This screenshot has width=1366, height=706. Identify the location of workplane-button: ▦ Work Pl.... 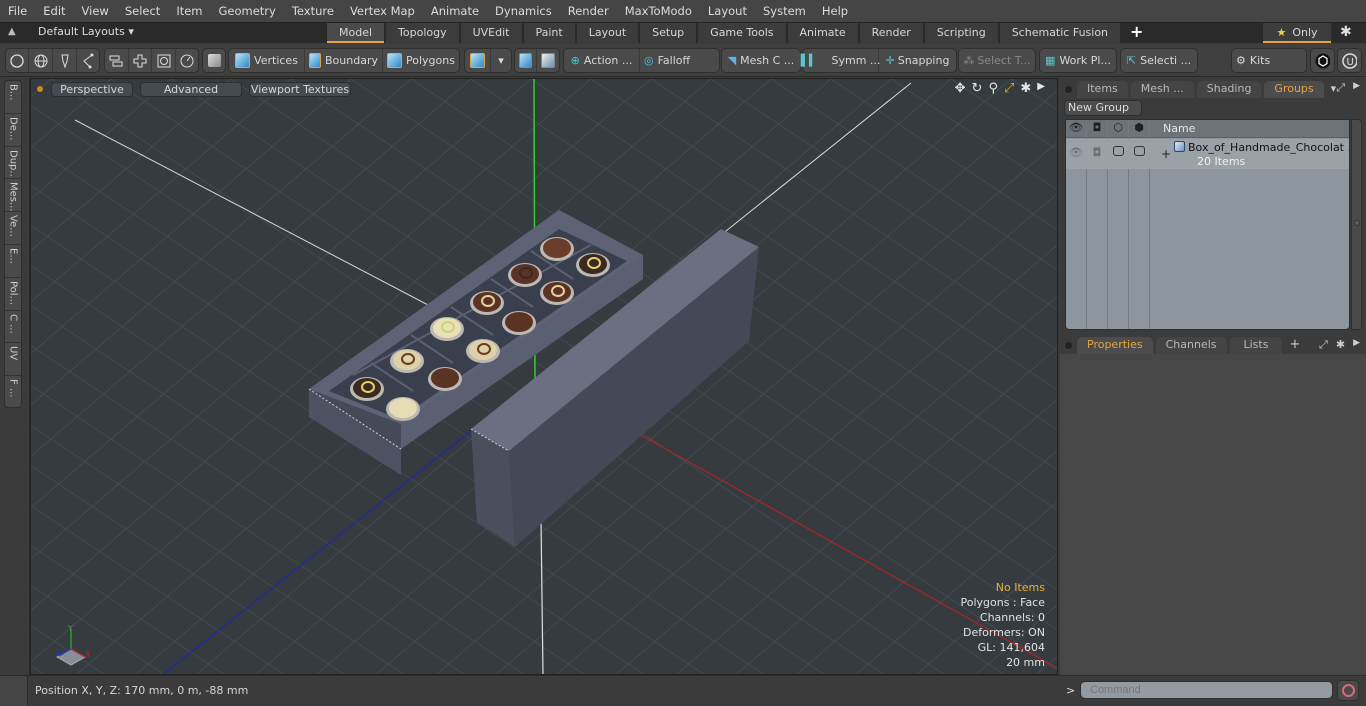
(1078, 60).